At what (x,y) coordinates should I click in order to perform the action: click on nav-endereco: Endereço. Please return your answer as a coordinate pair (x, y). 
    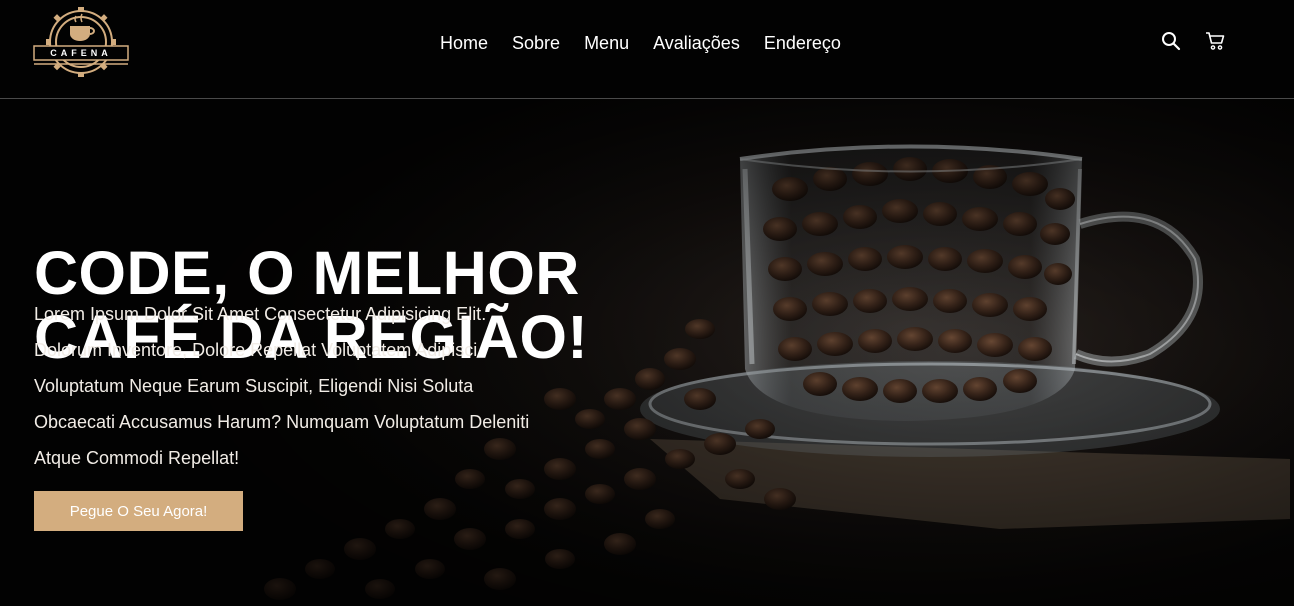
    Looking at the image, I should click on (802, 43).